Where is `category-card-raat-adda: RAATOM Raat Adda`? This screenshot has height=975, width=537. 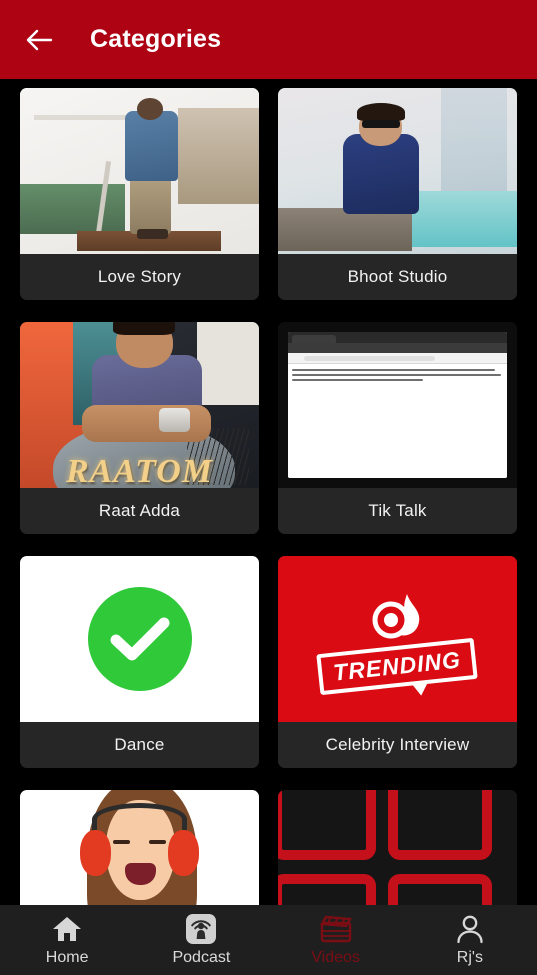 category-card-raat-adda: RAATOM Raat Adda is located at coordinates (139, 428).